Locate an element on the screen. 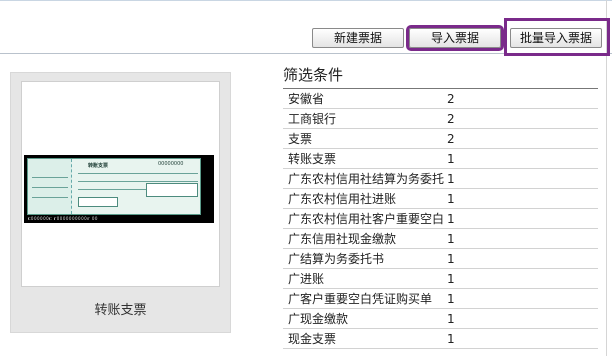 This screenshot has width=612, height=356. filter-row: 广东农村信用社结算为务委托 1 is located at coordinates (440, 179).